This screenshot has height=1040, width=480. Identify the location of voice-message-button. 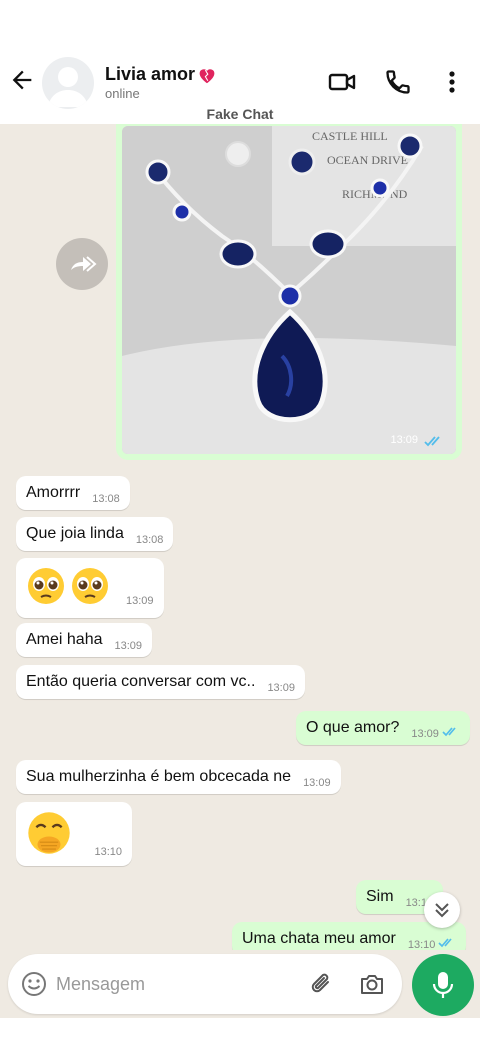
(443, 985).